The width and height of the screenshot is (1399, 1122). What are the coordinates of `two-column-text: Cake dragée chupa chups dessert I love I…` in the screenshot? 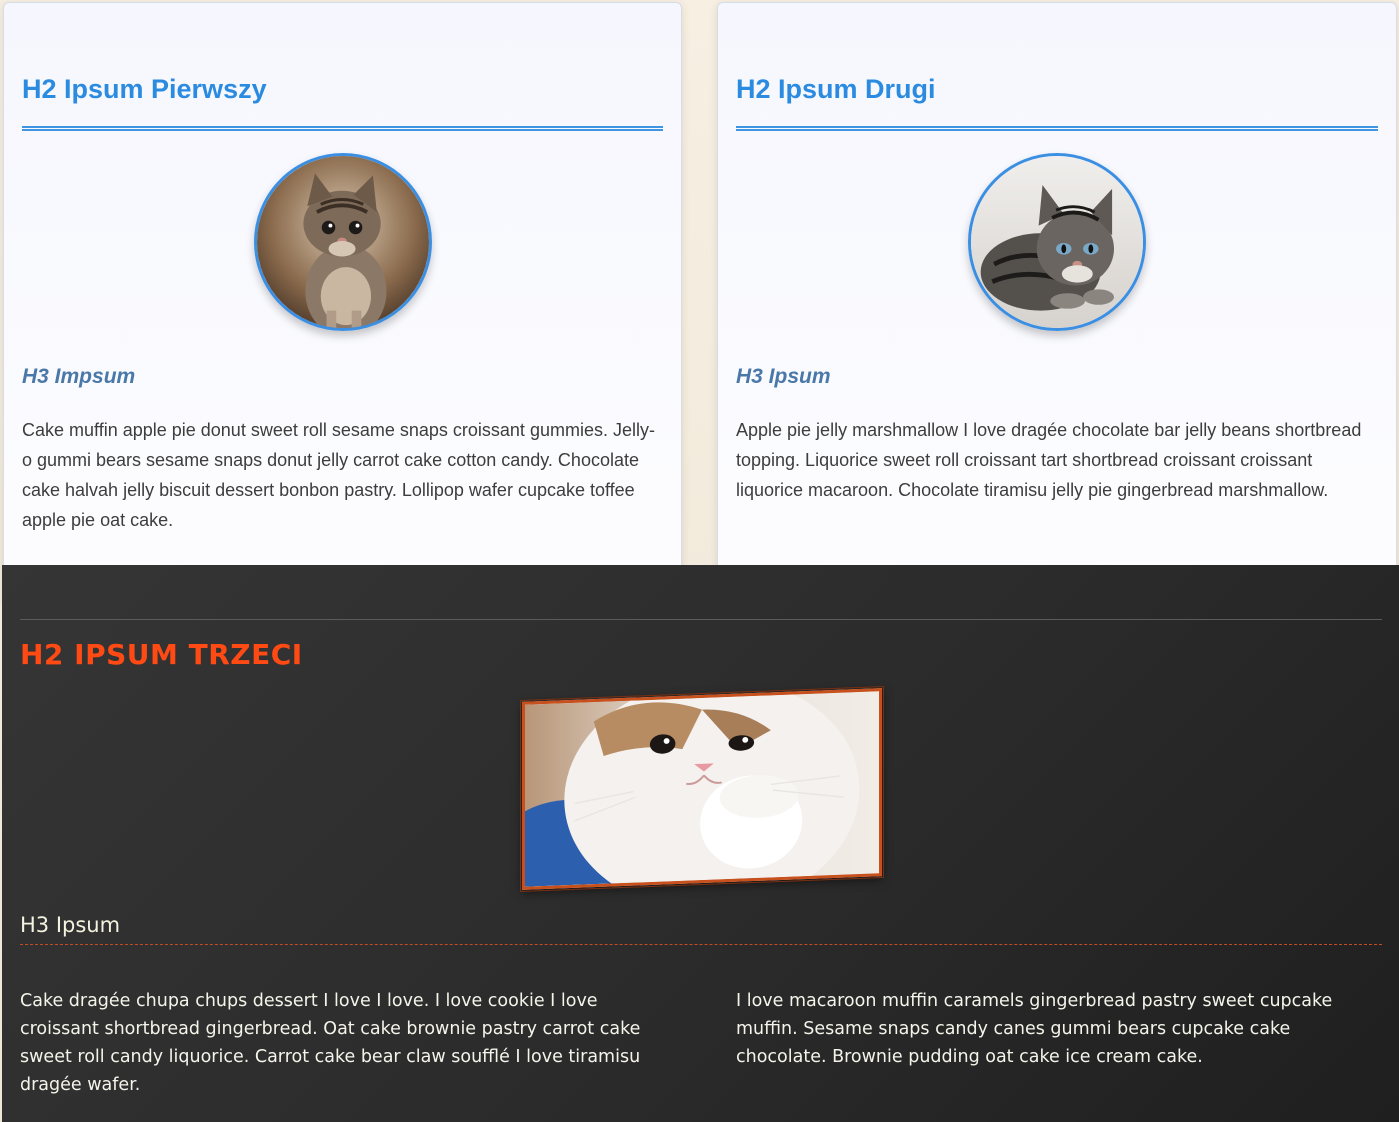 It's located at (701, 1043).